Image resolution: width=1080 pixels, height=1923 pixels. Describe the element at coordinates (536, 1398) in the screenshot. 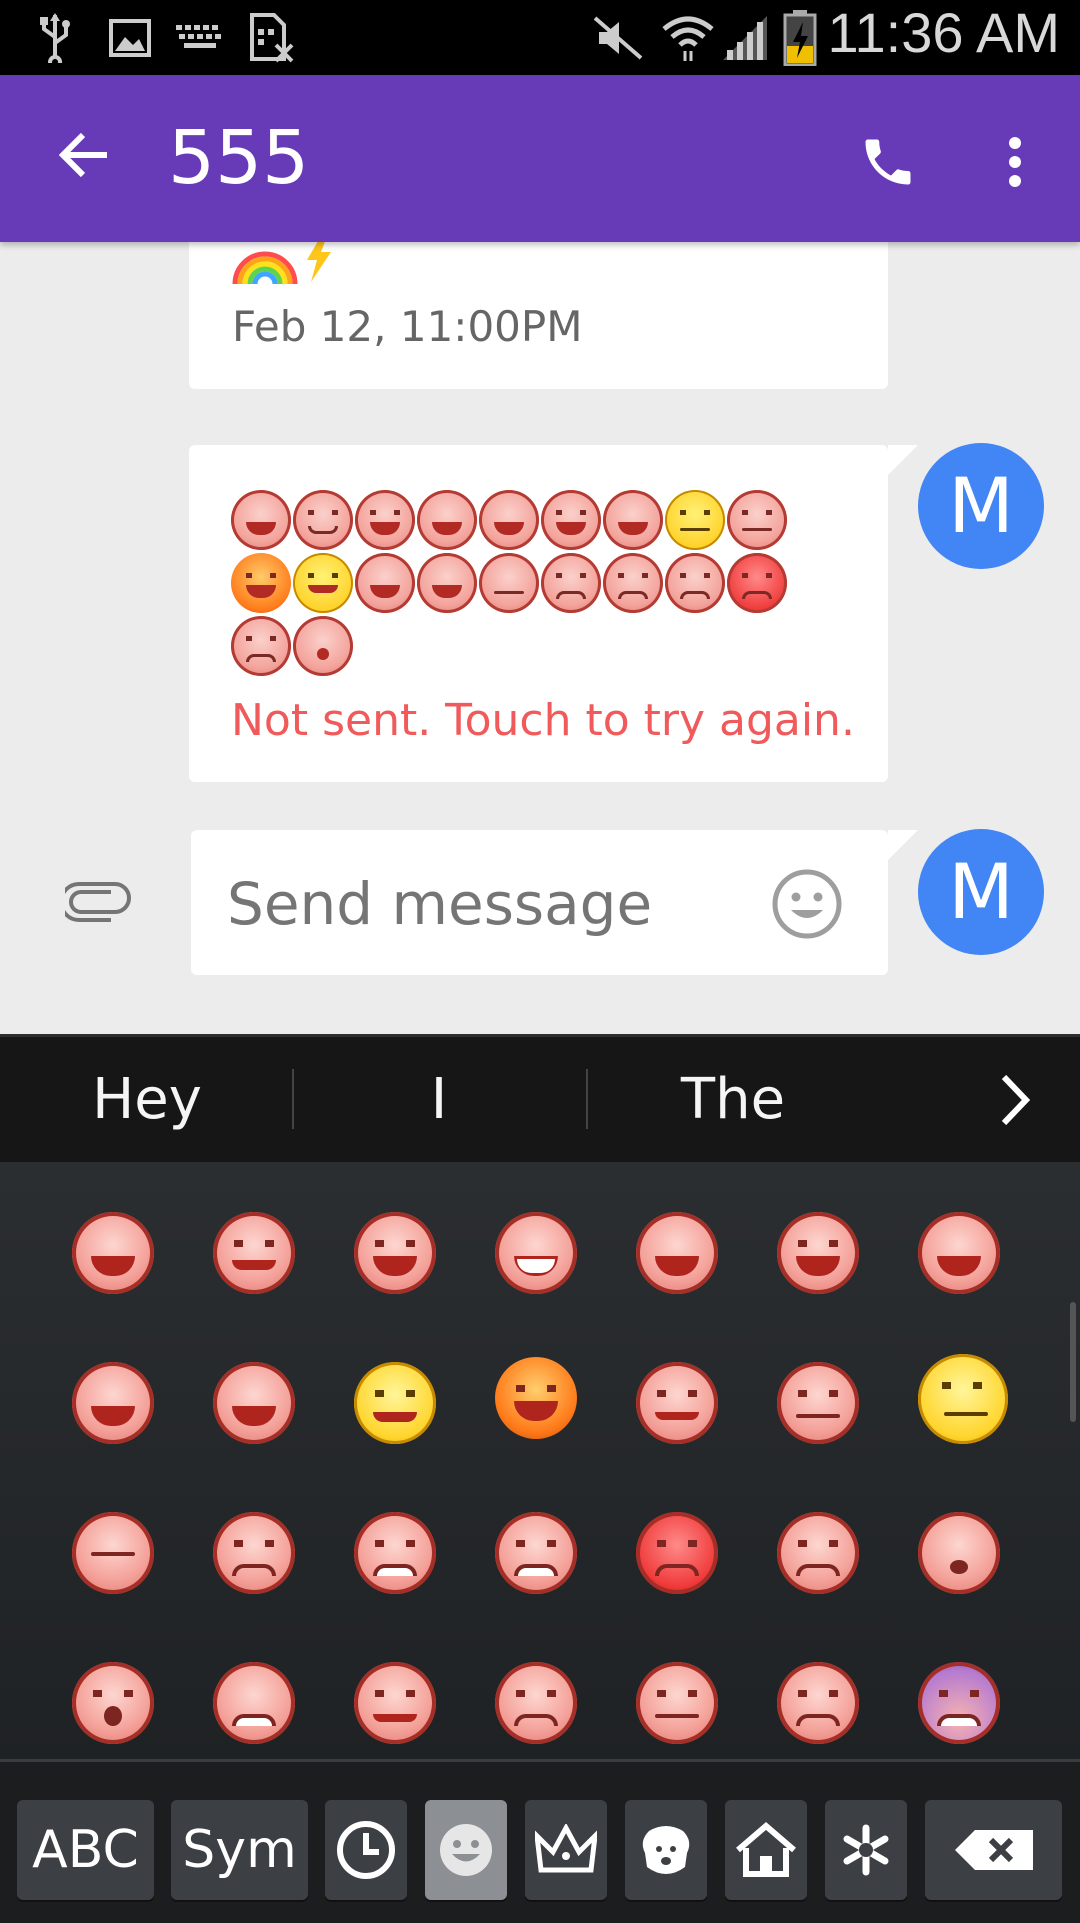

I see `emoji-key-smiling-devil` at that location.